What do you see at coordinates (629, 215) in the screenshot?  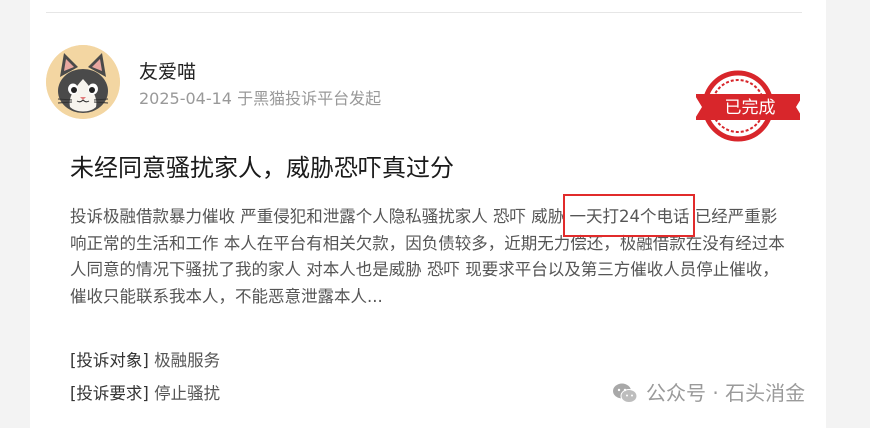 I see `highlighted-phrase: 一天打24个电话` at bounding box center [629, 215].